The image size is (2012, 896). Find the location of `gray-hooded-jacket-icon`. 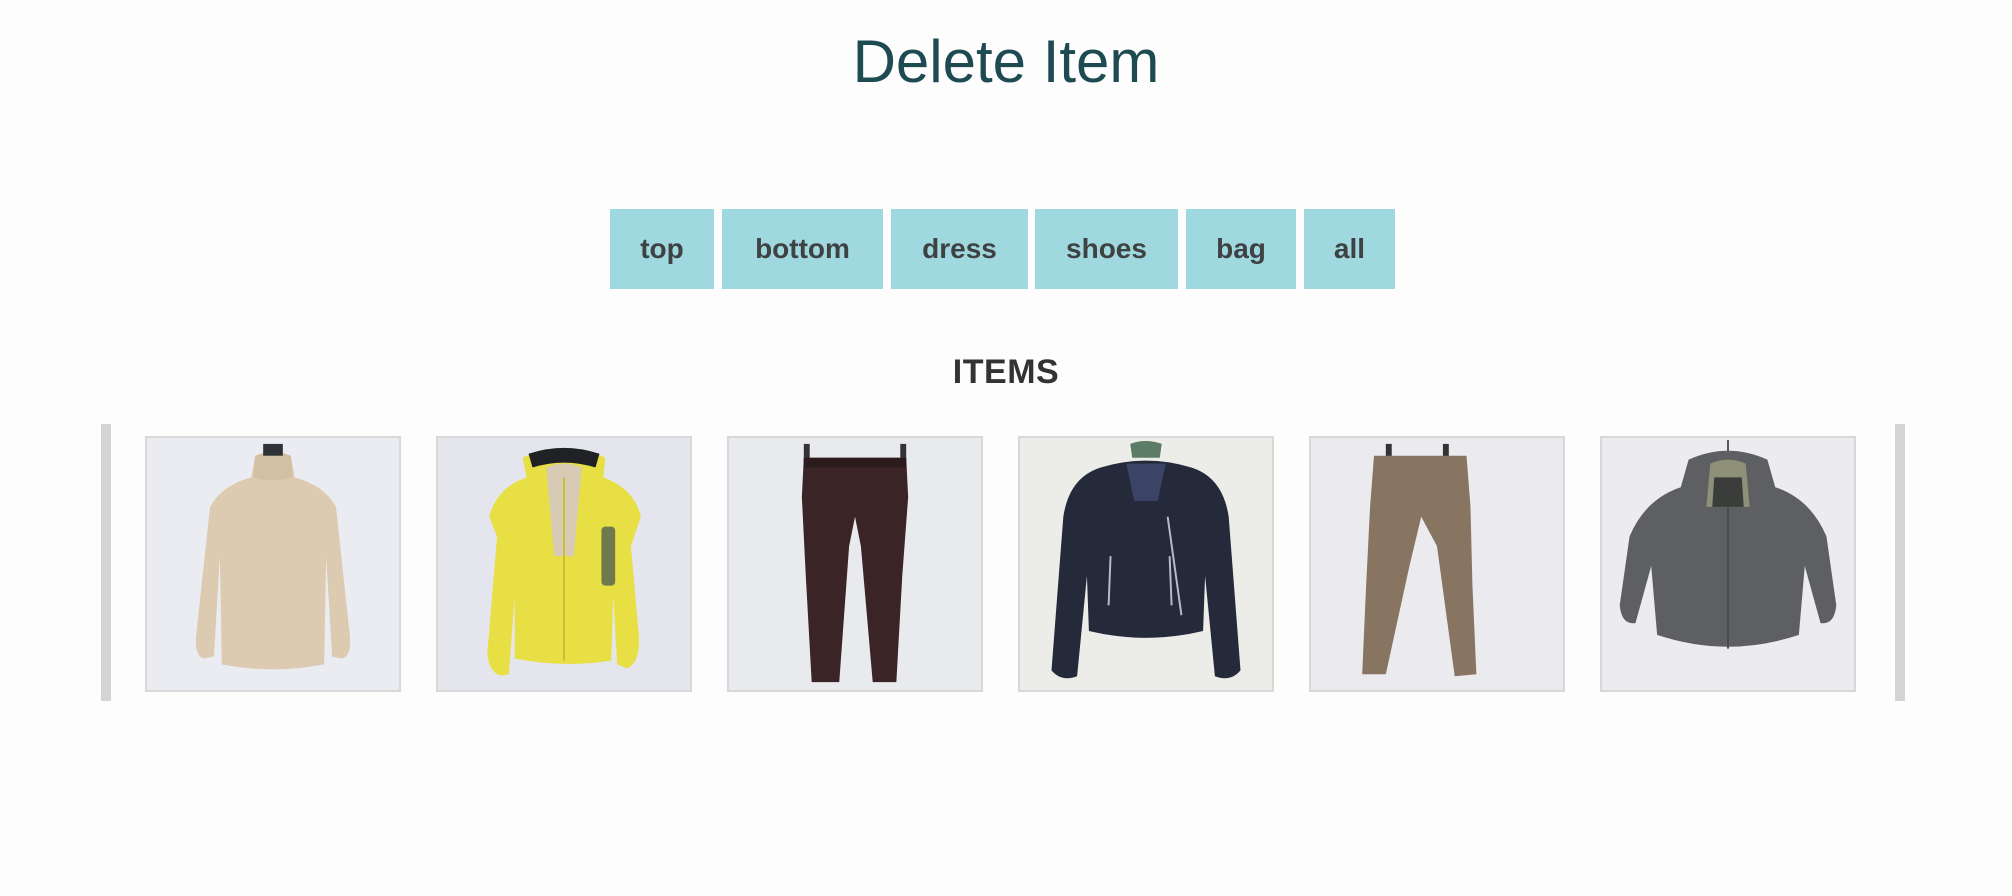

gray-hooded-jacket-icon is located at coordinates (1728, 564).